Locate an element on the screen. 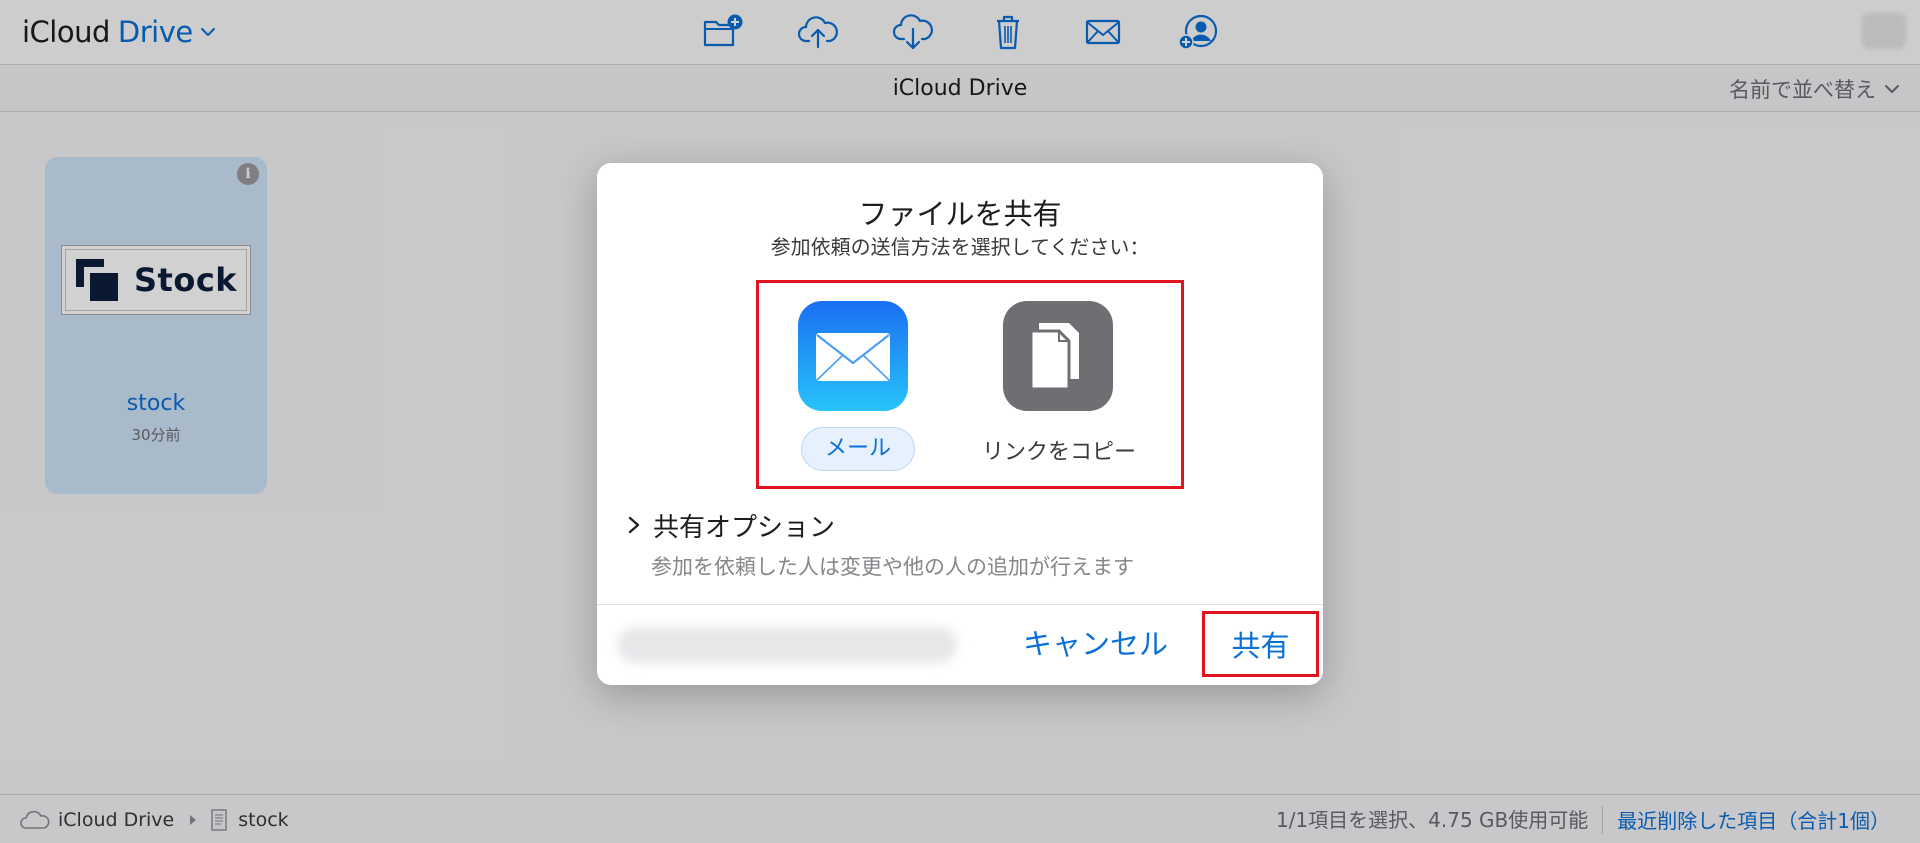  copy-link-icon is located at coordinates (1058, 356).